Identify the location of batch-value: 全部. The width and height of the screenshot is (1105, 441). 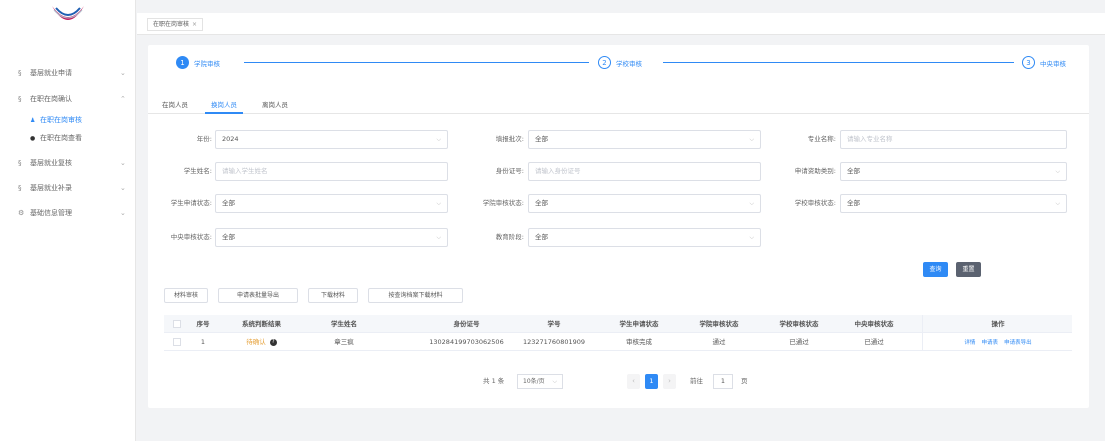
(541, 139).